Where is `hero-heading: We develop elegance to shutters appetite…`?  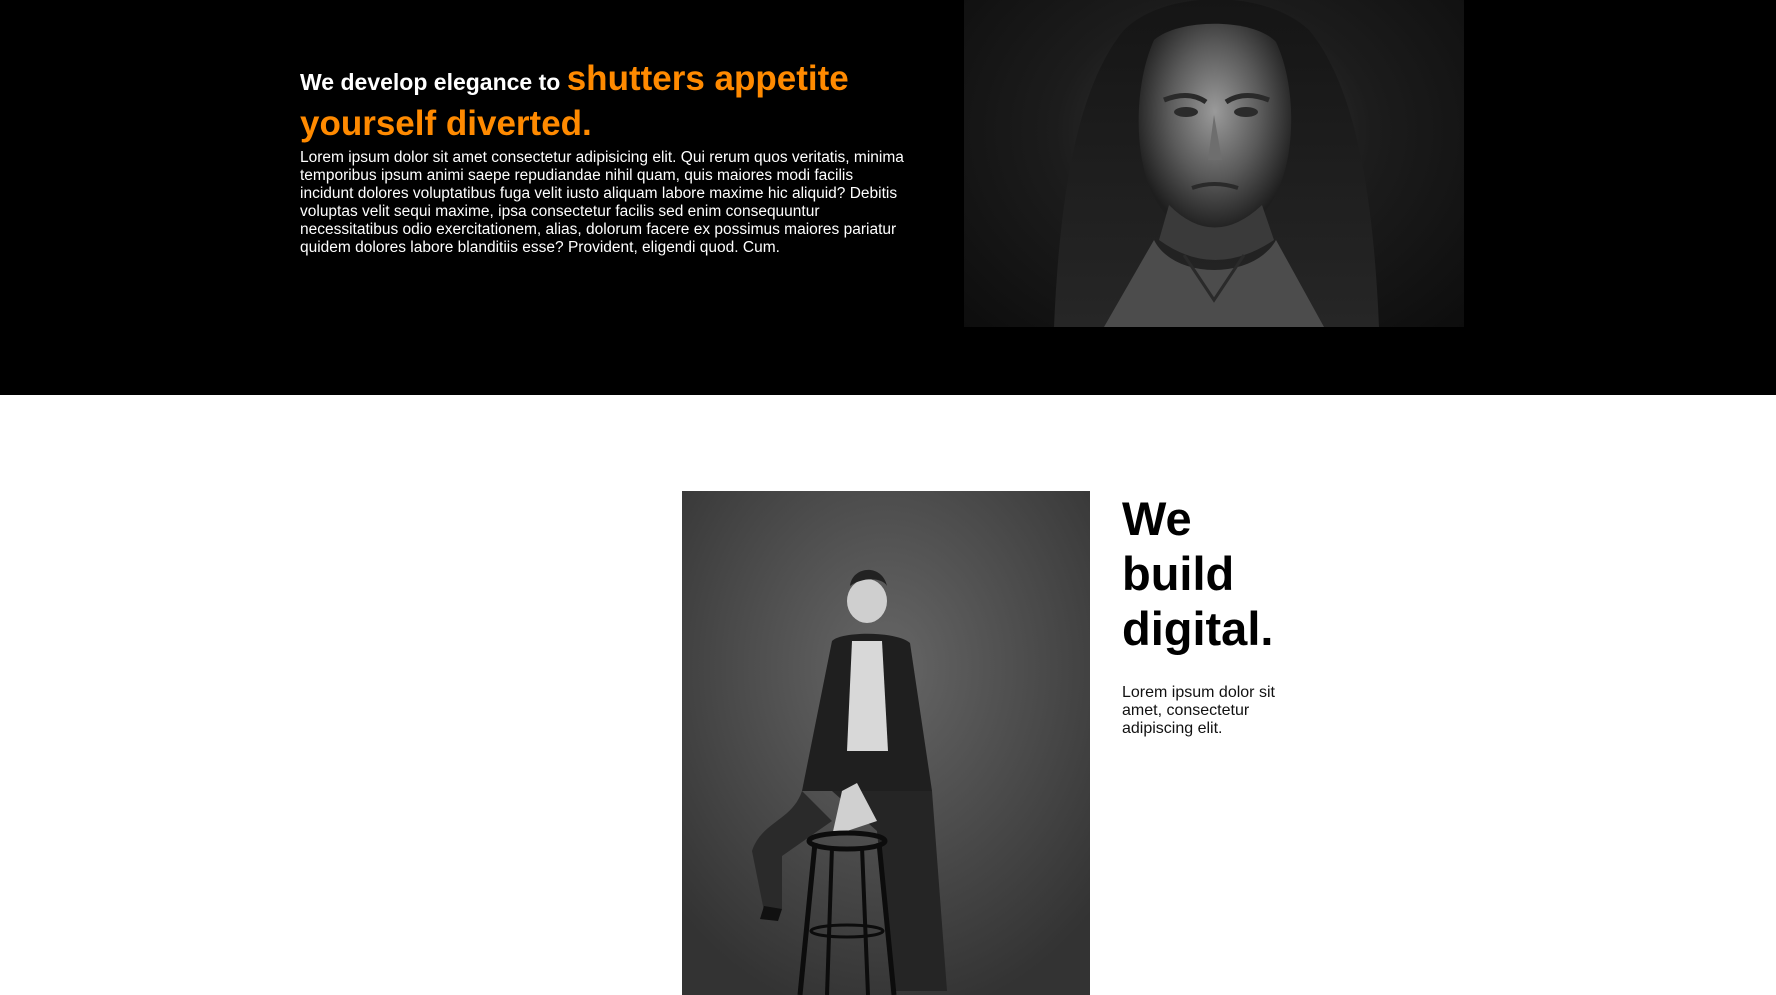
hero-heading: We develop elegance to shutters appetite… is located at coordinates (602, 103).